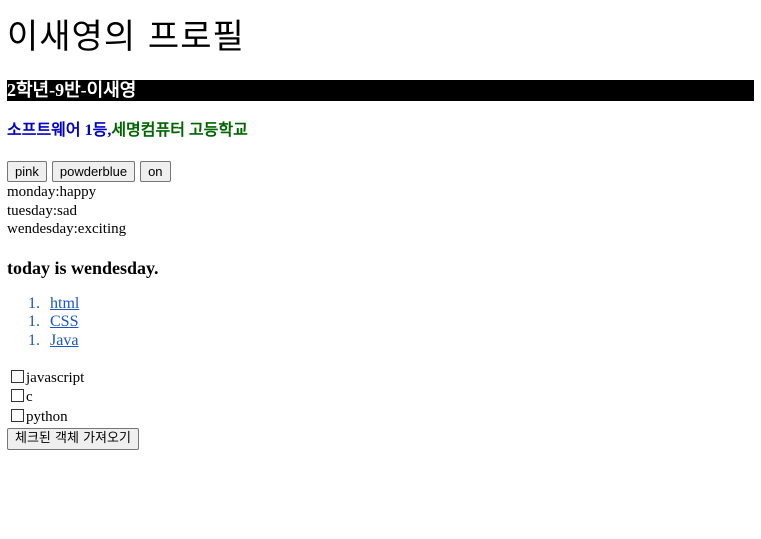 Image resolution: width=761 pixels, height=539 pixels. What do you see at coordinates (126, 37) in the screenshot?
I see `page-title: 이새영의 프로필` at bounding box center [126, 37].